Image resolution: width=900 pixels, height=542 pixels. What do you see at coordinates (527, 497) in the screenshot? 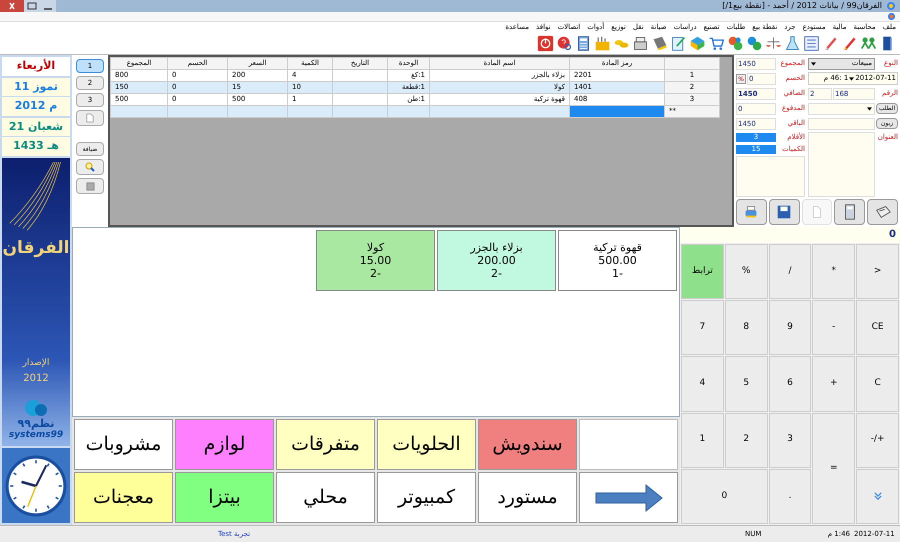
I see `category-button: مستورد` at bounding box center [527, 497].